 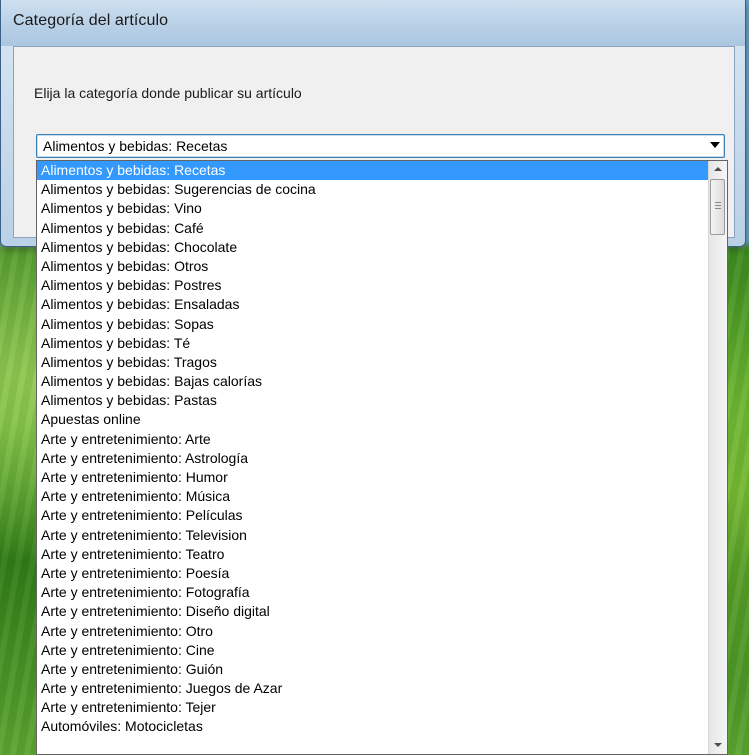 What do you see at coordinates (372, 631) in the screenshot?
I see `list-item: Arte y entretenimiento: Otro` at bounding box center [372, 631].